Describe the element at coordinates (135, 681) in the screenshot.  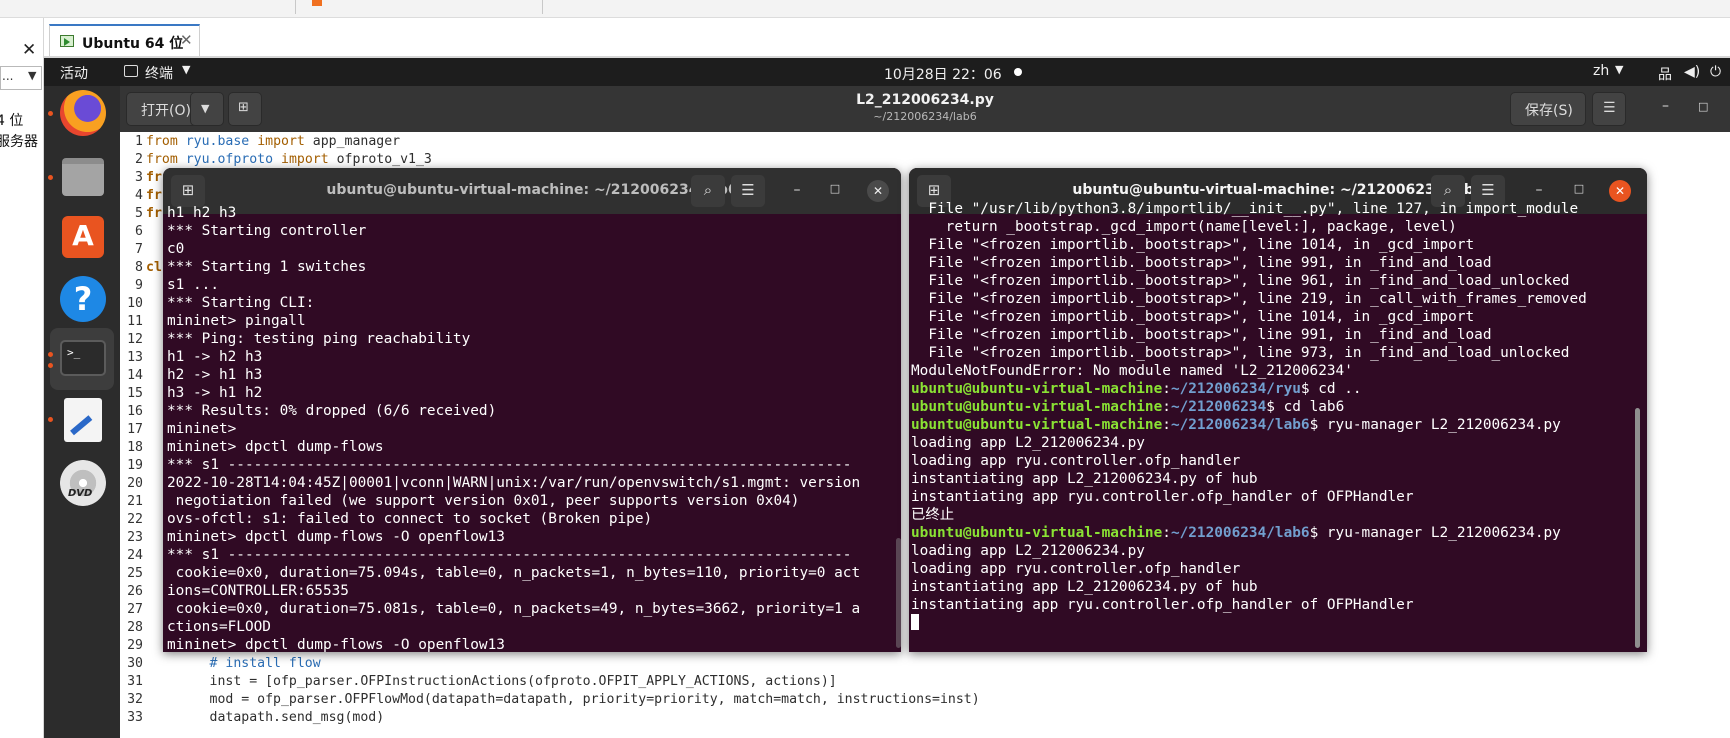
I see `line-number: 31` at that location.